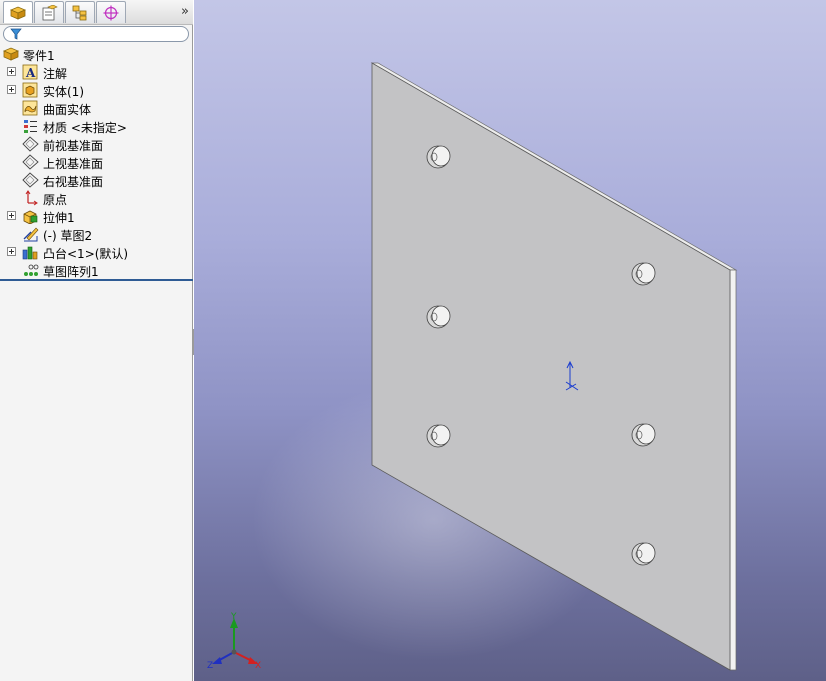  Describe the element at coordinates (235, 641) in the screenshot. I see `view-triad` at that location.